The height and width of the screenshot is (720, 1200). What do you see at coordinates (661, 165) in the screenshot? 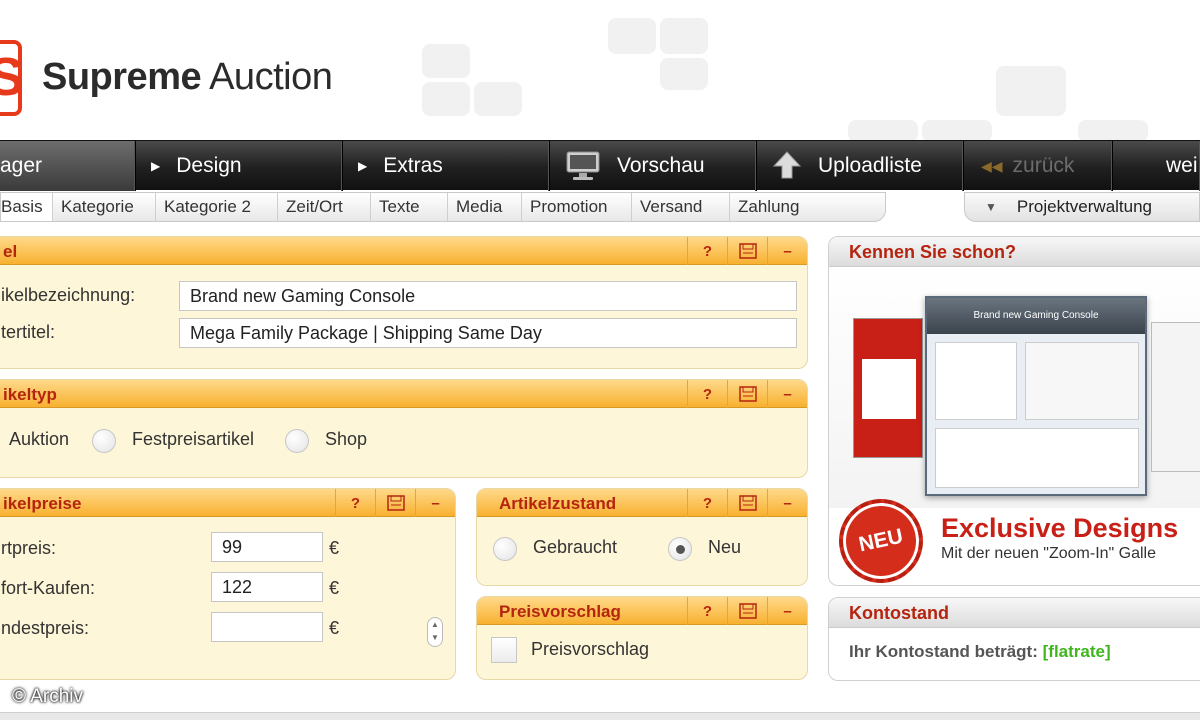
I see `nav-item-label: Vorschau` at bounding box center [661, 165].